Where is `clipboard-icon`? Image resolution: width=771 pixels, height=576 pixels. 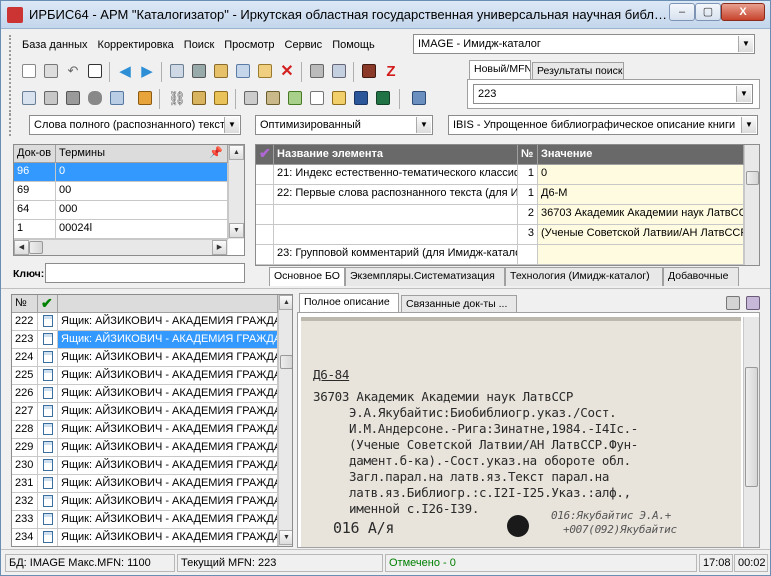
clipboard-icon is located at coordinates (199, 98).